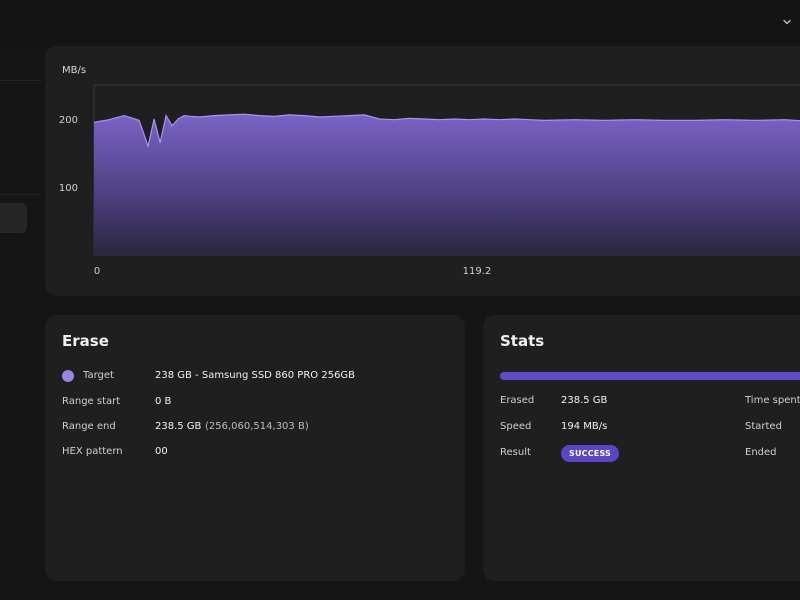 Image resolution: width=800 pixels, height=600 pixels. What do you see at coordinates (584, 426) in the screenshot?
I see `speed-value: 194 MB/s` at bounding box center [584, 426].